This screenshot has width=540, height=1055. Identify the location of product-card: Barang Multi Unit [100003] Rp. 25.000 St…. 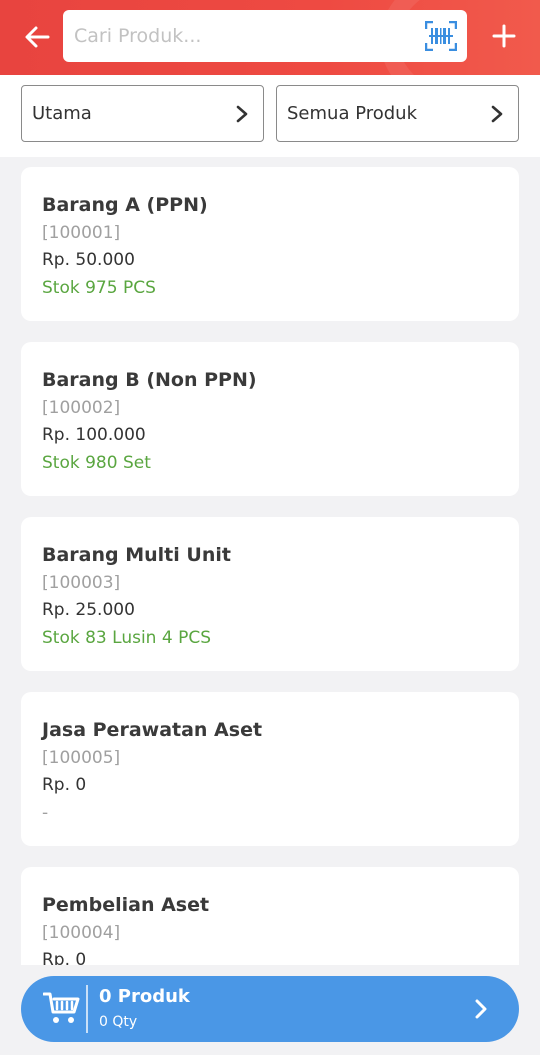
(270, 594).